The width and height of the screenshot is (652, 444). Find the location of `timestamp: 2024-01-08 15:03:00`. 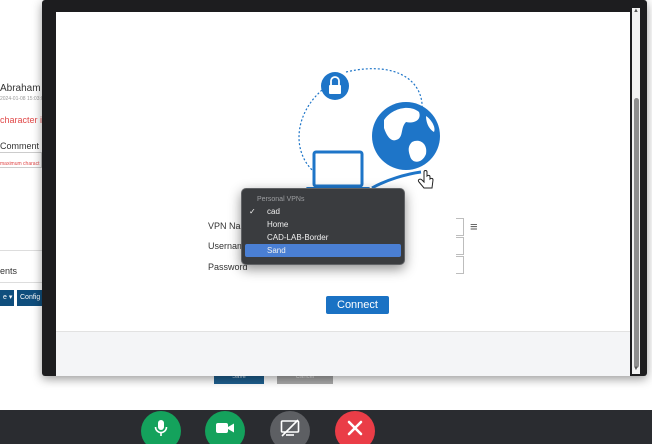

timestamp: 2024-01-08 15:03:00 is located at coordinates (23, 99).